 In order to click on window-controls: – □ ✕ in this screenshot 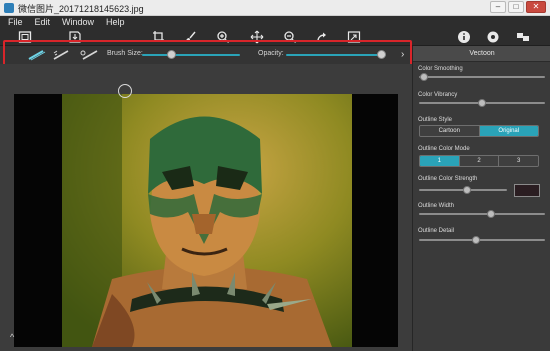, I will do `click(518, 7)`.